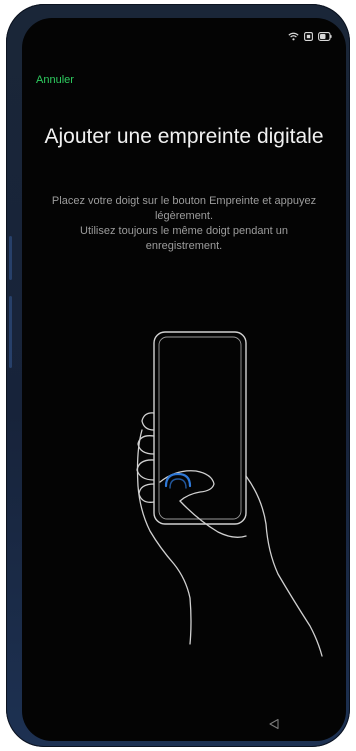  I want to click on back-triangle-icon, so click(274, 724).